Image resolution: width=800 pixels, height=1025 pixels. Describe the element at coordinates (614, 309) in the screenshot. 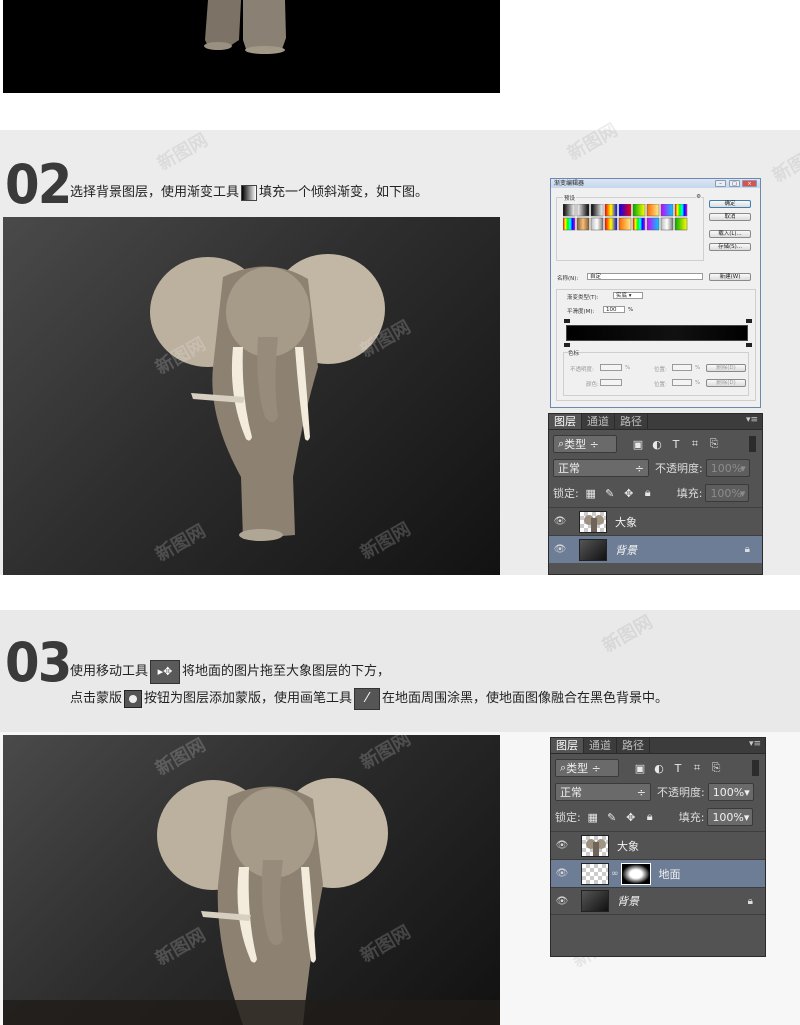

I see `smoothness-field: 100` at that location.